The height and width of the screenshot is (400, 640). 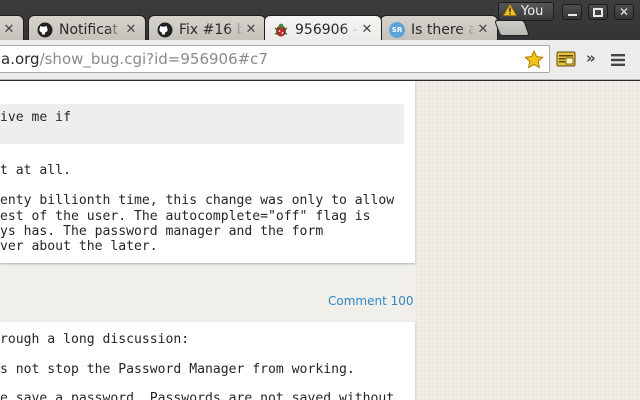 What do you see at coordinates (371, 301) in the screenshot?
I see `comment-number-link: Comment 100` at bounding box center [371, 301].